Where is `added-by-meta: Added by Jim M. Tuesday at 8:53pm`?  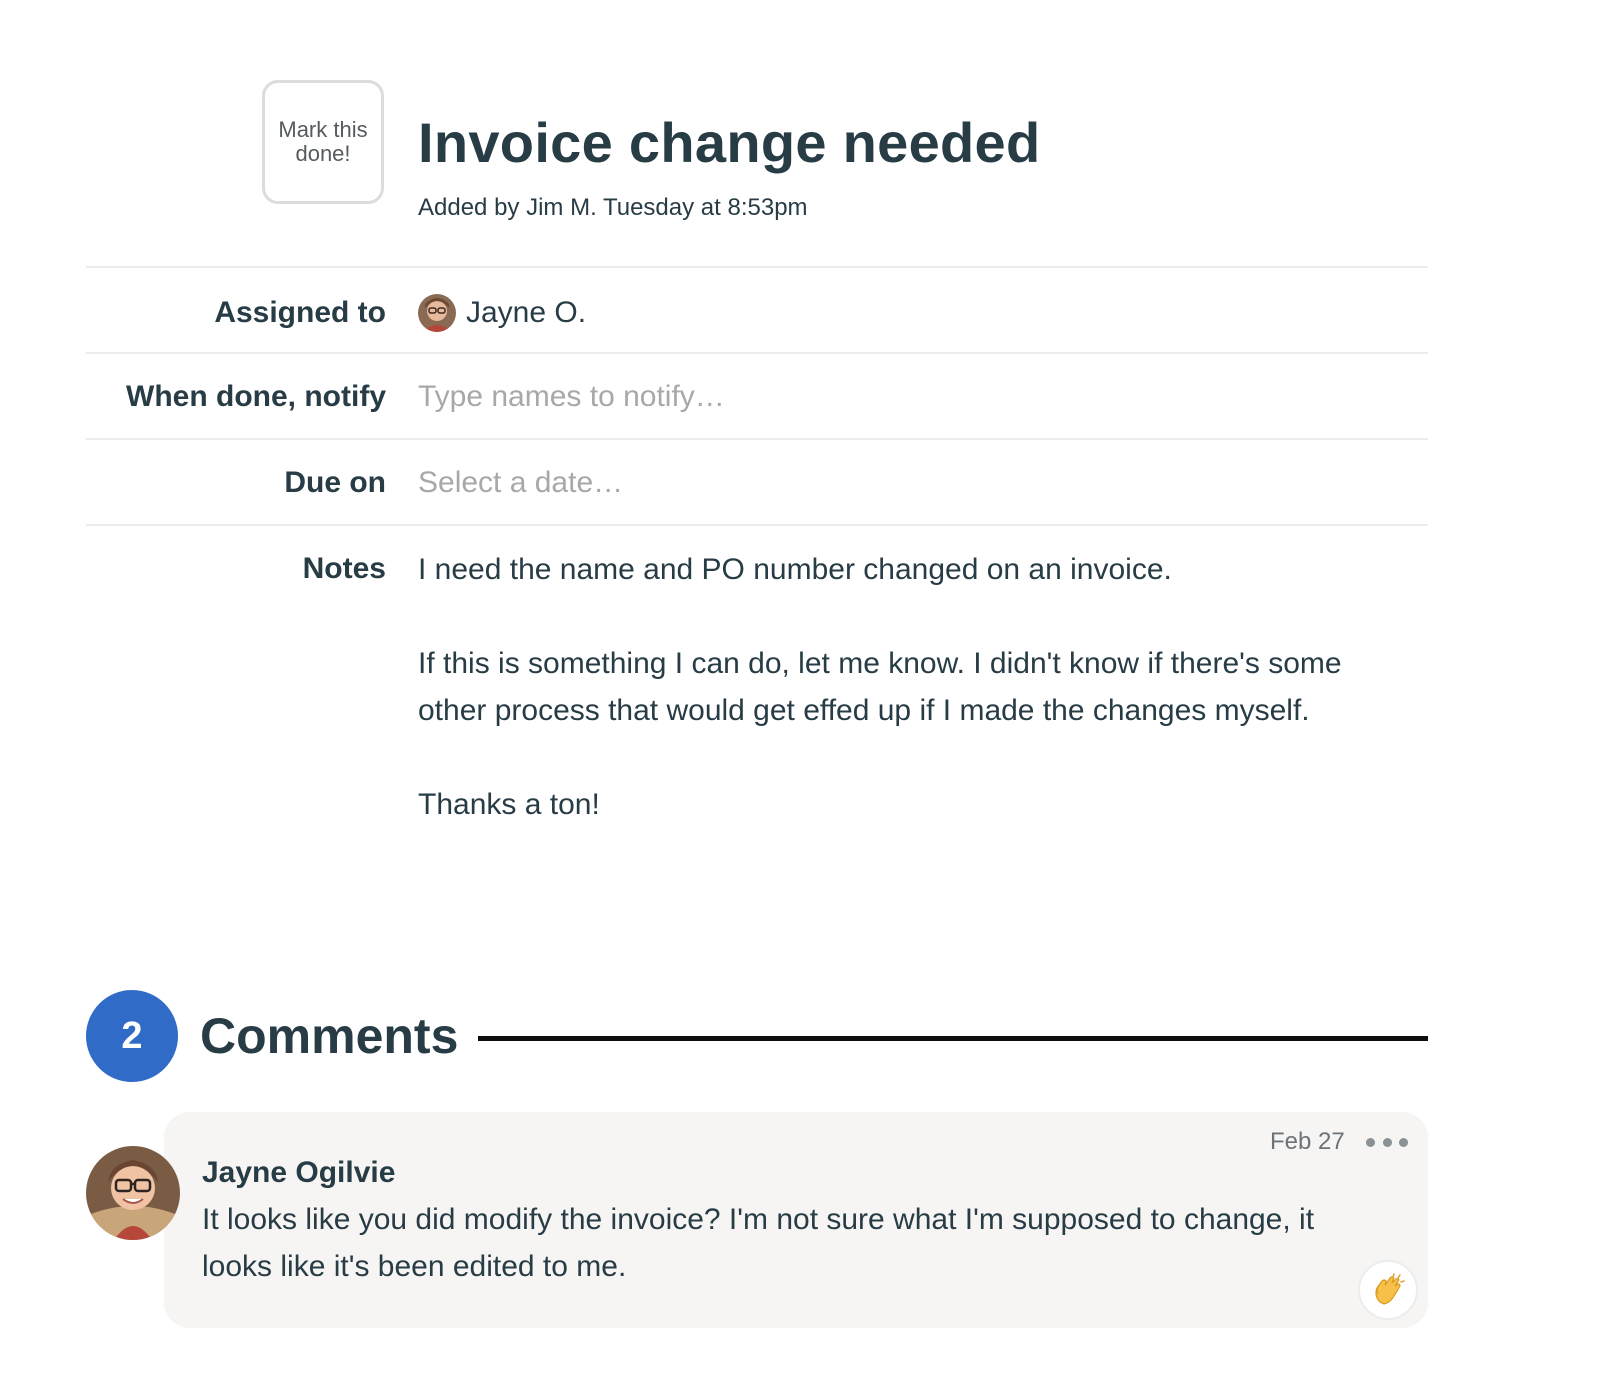
added-by-meta: Added by Jim M. Tuesday at 8:53pm is located at coordinates (613, 207).